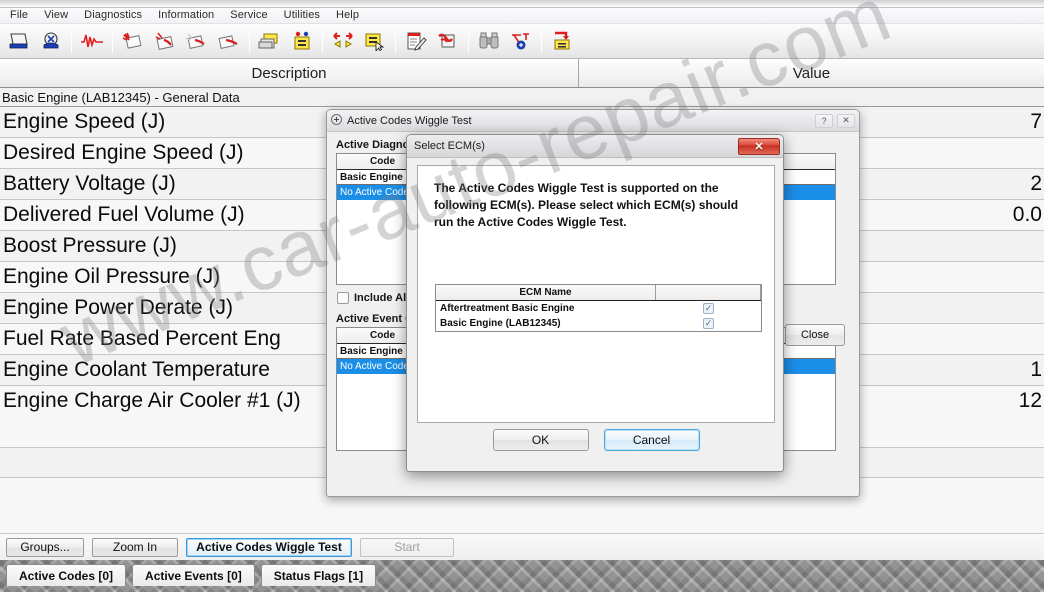  I want to click on wiring-icon, so click(448, 41).